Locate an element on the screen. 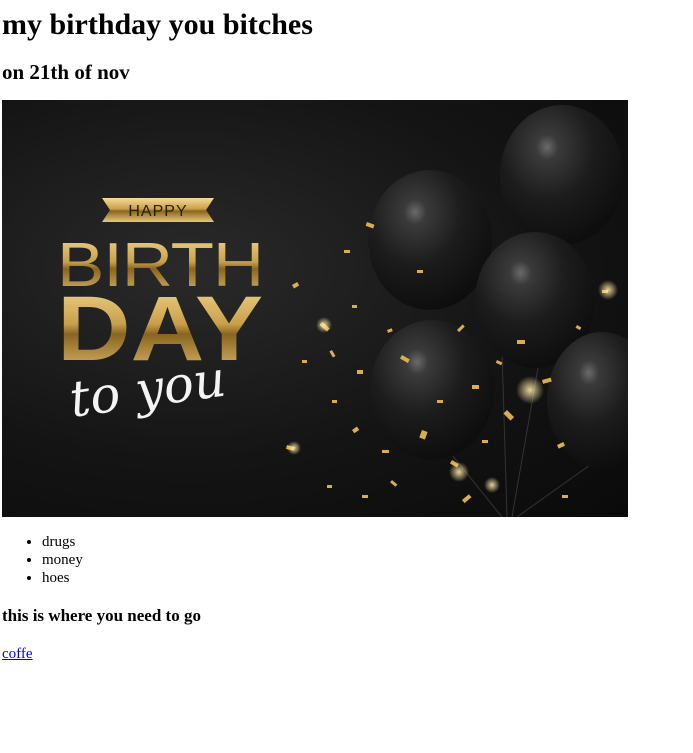 This screenshot has height=753, width=693. date-subtitle: on 21th of nov is located at coordinates (66, 72).